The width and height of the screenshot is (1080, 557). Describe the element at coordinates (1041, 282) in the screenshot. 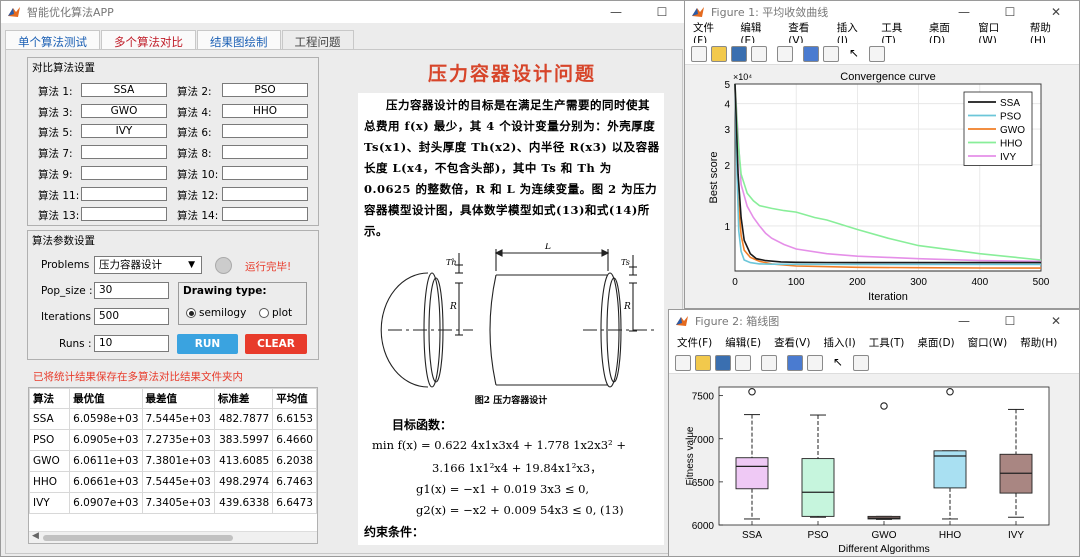

I see `x-tick-label: 500` at that location.